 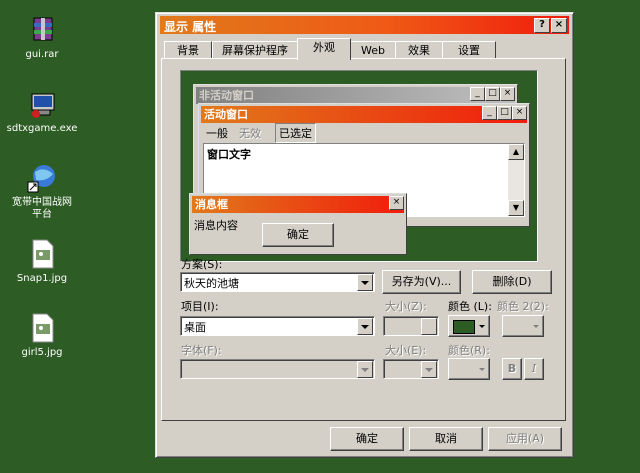 What do you see at coordinates (516, 208) in the screenshot?
I see `scroll-down-icon: ▼` at bounding box center [516, 208].